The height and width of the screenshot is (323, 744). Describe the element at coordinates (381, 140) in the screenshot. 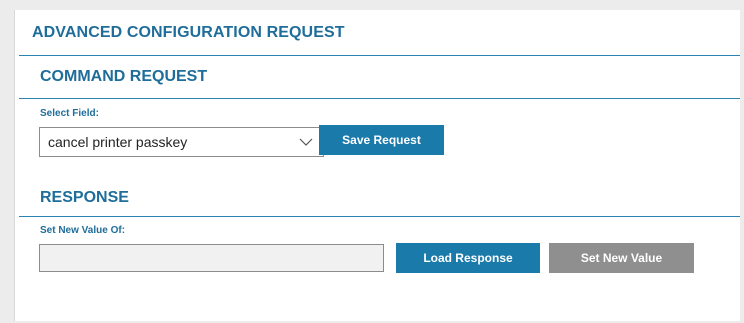

I see `save-request-button: Save Request` at that location.